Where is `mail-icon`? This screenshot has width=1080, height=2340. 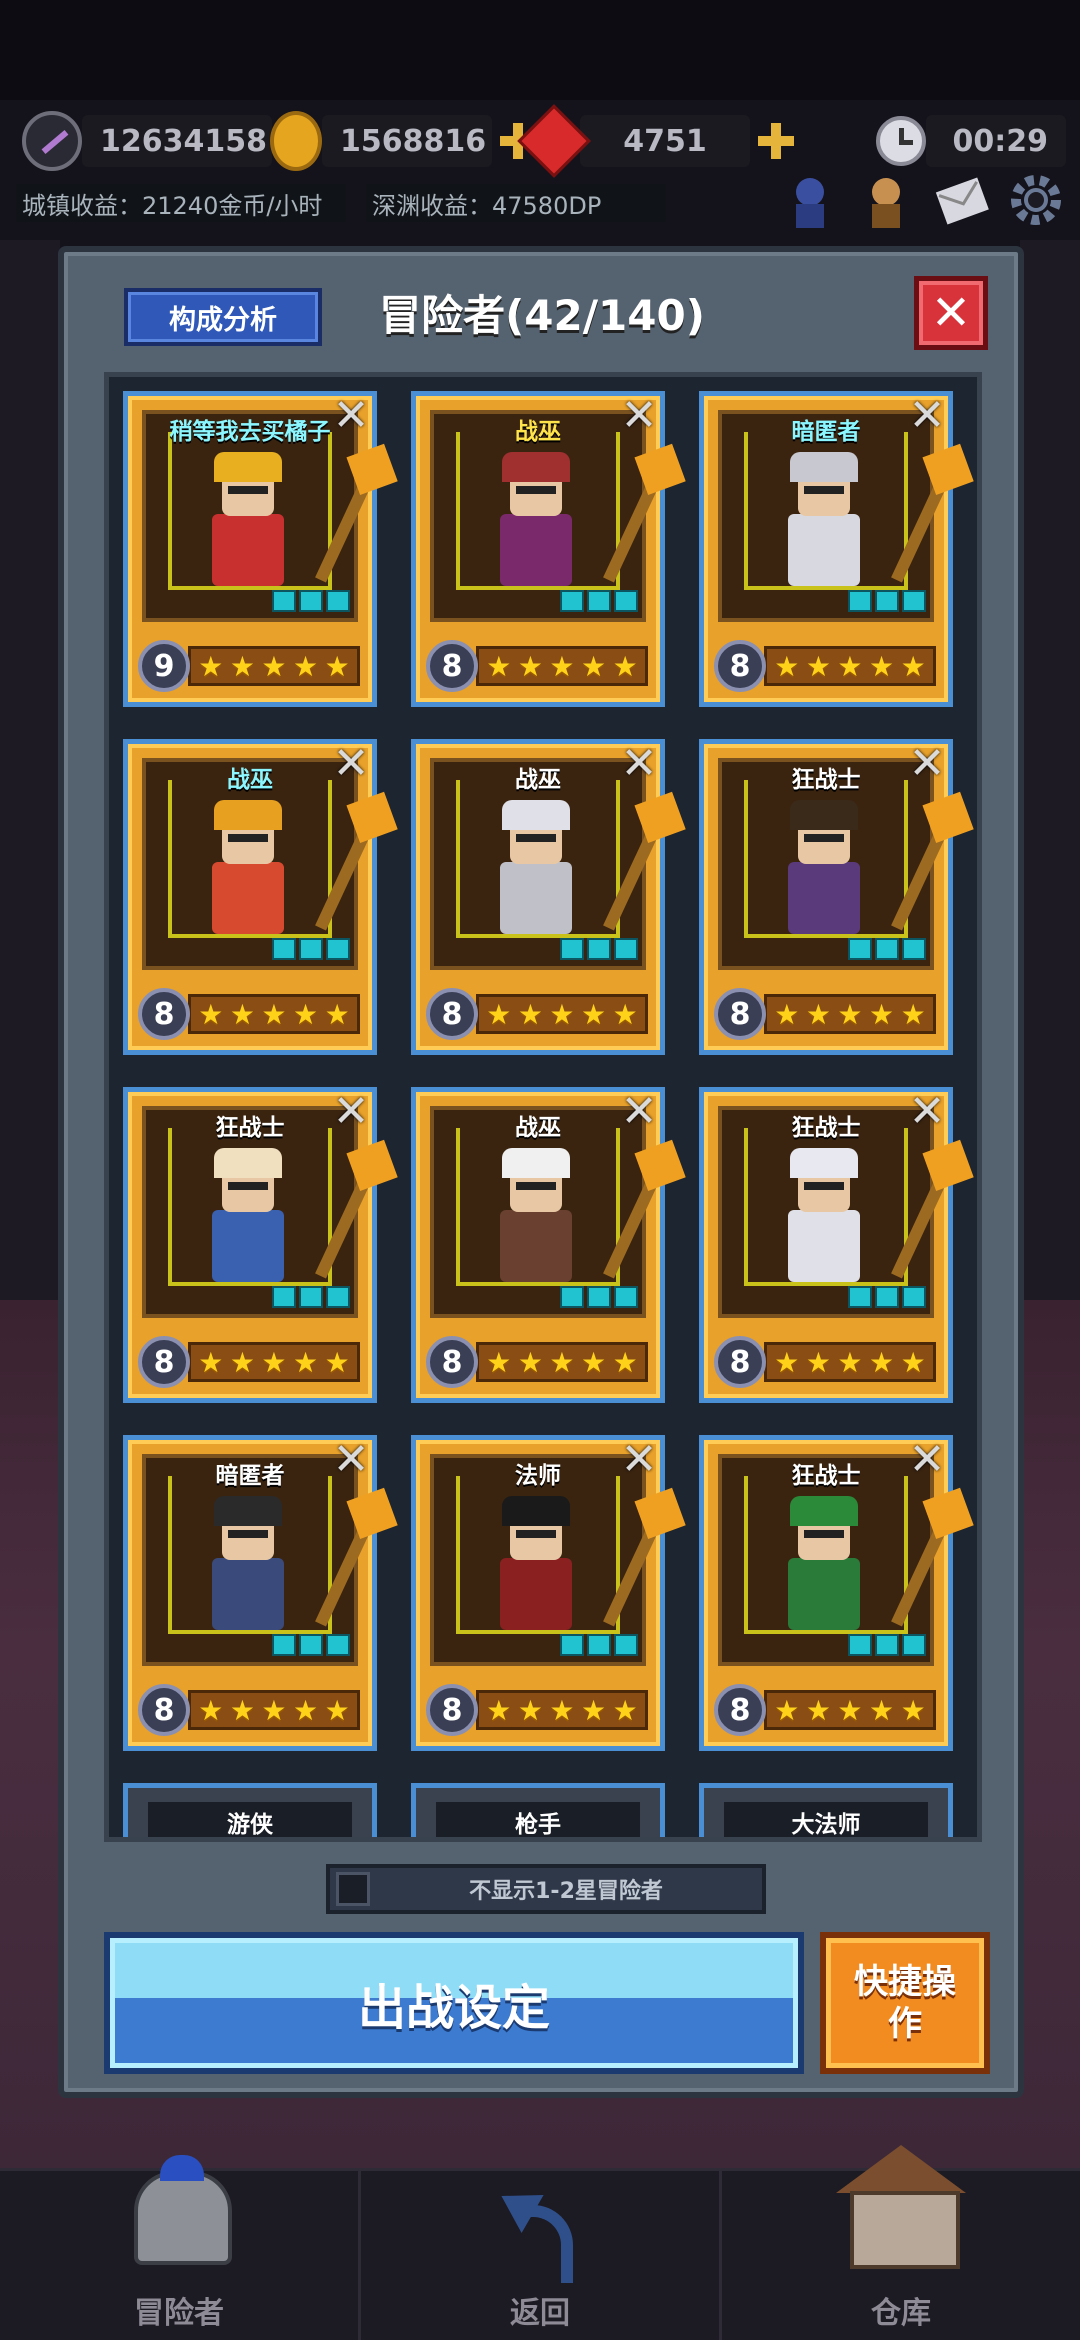 mail-icon is located at coordinates (962, 200).